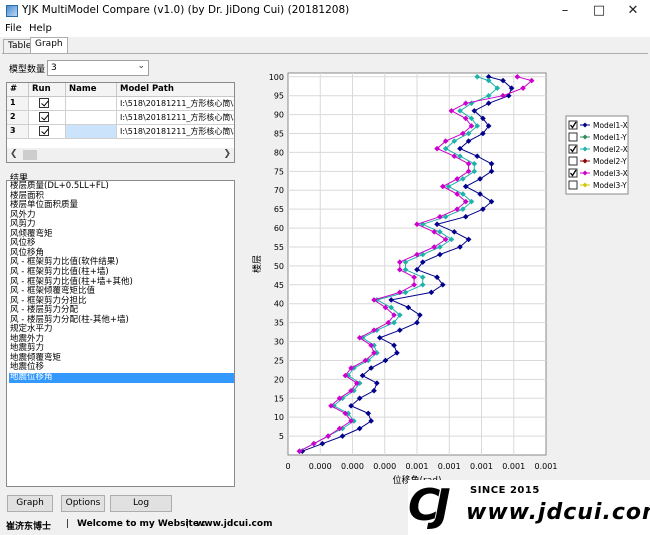 Image resolution: width=650 pixels, height=535 pixels. I want to click on y-tick-label: 85, so click(279, 134).